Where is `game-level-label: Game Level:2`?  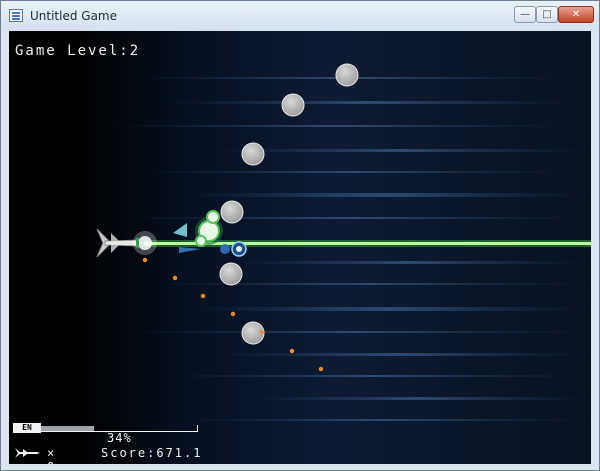
game-level-label: Game Level:2 is located at coordinates (78, 51).